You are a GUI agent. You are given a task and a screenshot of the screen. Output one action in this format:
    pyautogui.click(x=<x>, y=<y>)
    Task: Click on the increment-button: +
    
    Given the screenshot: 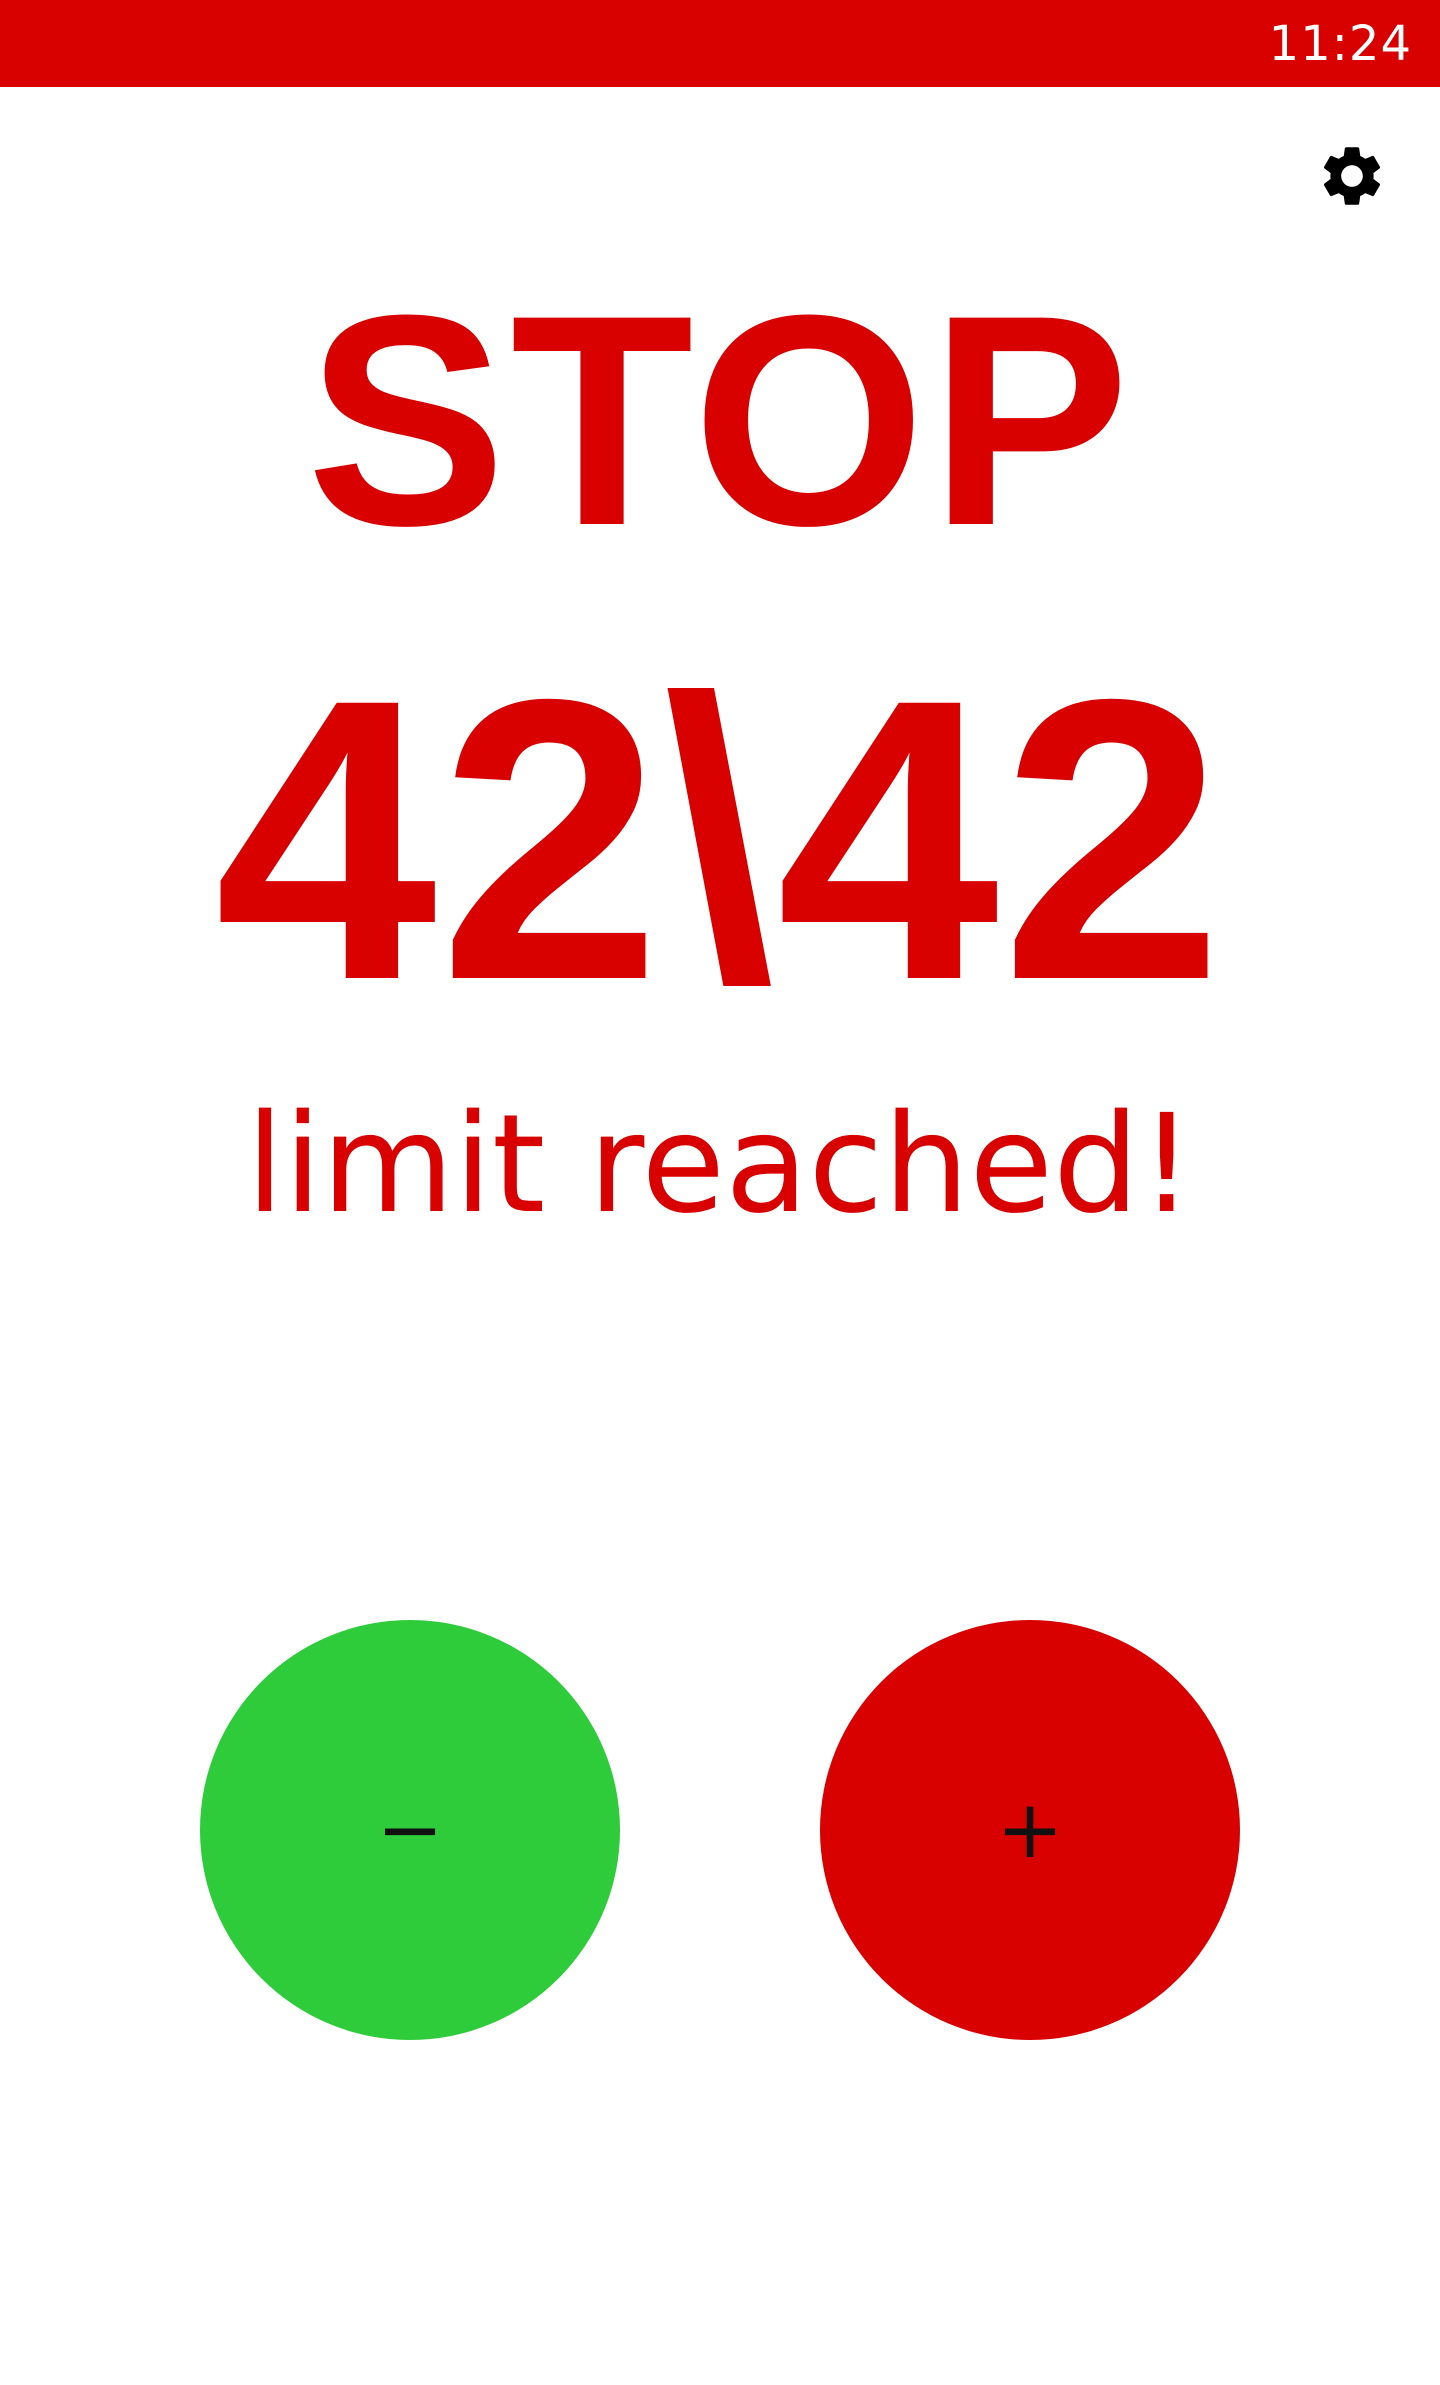 What is the action you would take?
    pyautogui.click(x=1030, y=1830)
    